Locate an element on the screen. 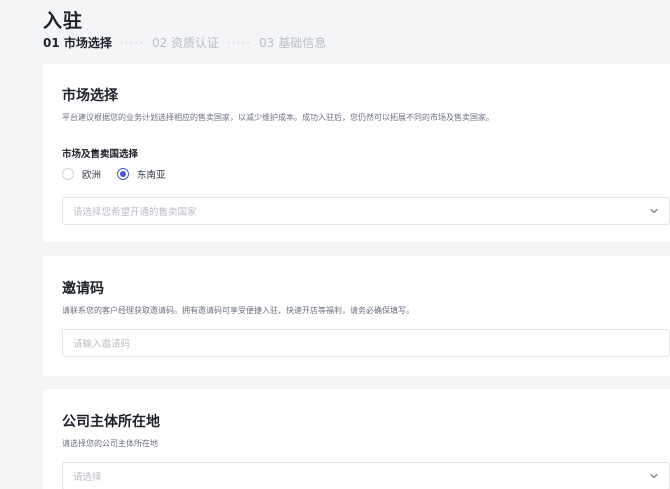 This screenshot has height=489, width=670. step-1: 01 市场选择 is located at coordinates (77, 43).